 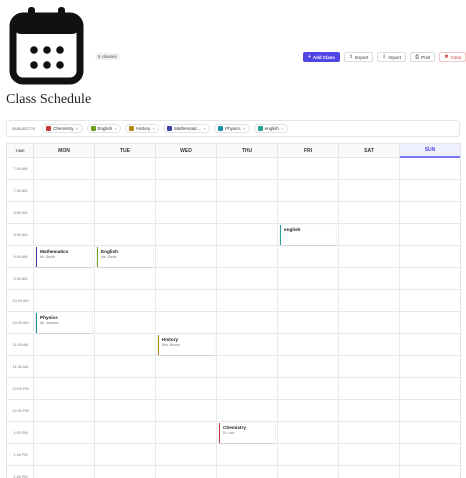 I want to click on time-row: 8:00 AM, so click(x=233, y=213).